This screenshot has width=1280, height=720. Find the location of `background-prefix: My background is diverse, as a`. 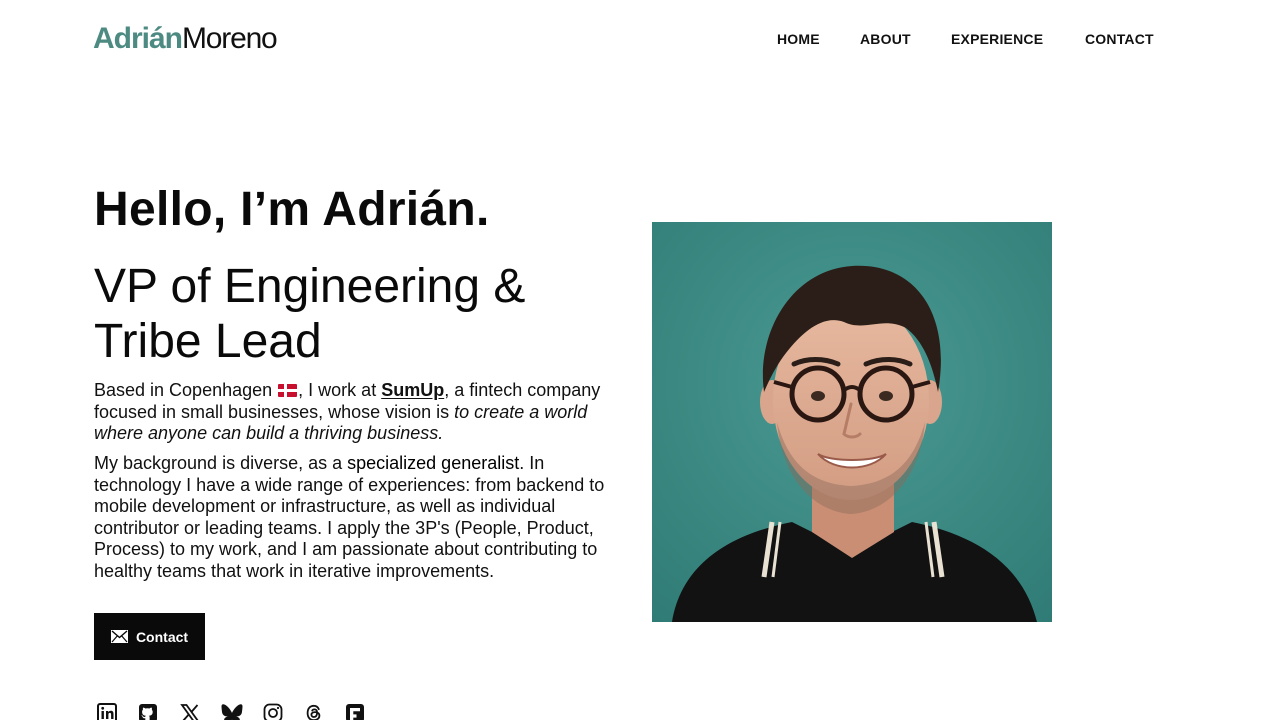

background-prefix: My background is diverse, as a is located at coordinates (221, 463).